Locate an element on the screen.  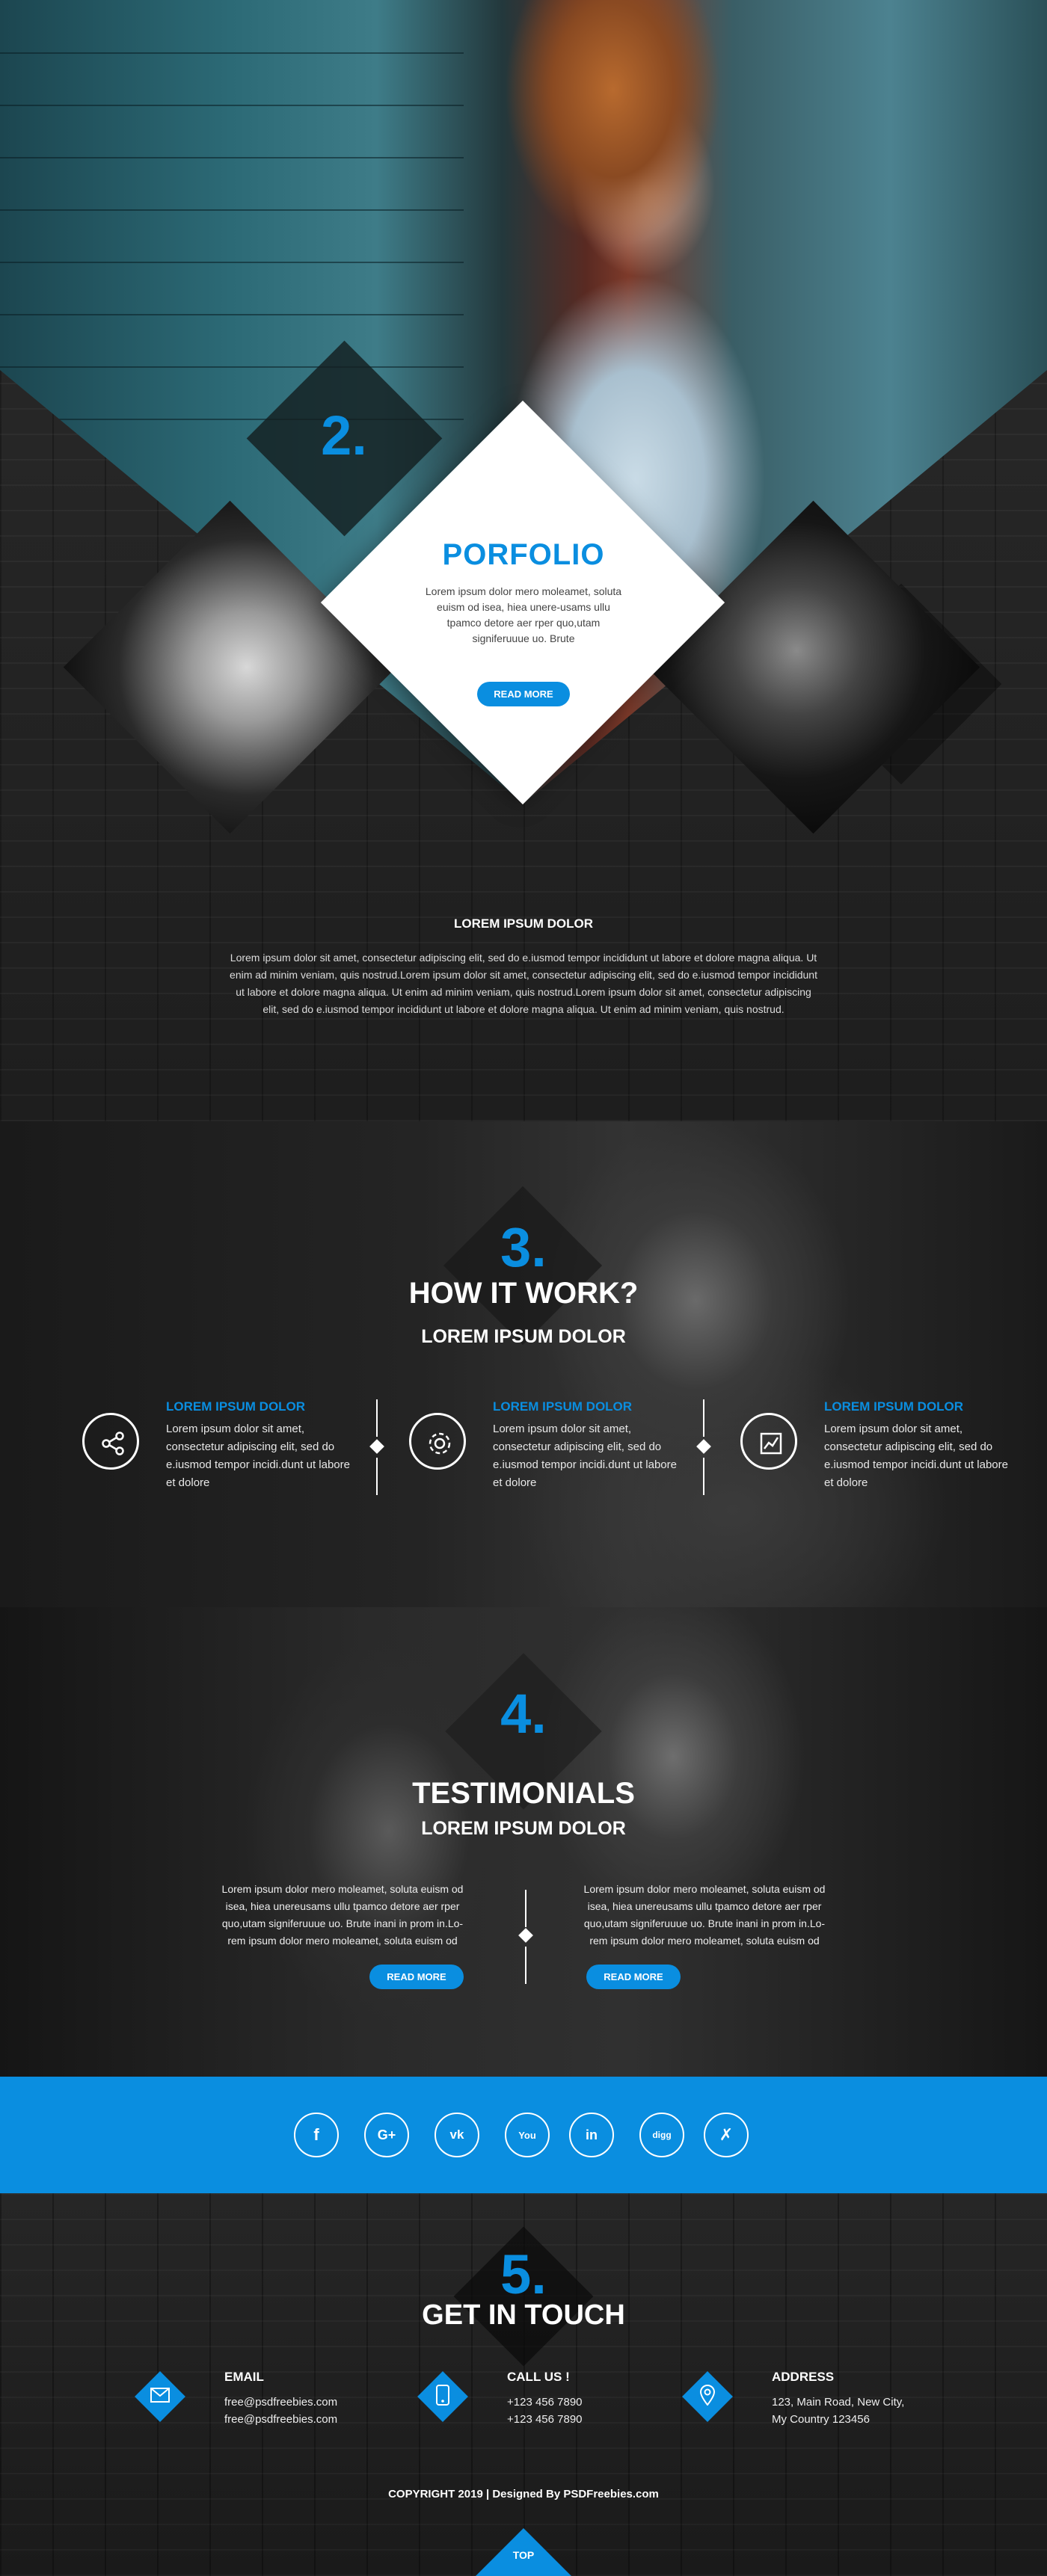
social-bar: f G+ vk You in digg ✗ is located at coordinates (523, 2135).